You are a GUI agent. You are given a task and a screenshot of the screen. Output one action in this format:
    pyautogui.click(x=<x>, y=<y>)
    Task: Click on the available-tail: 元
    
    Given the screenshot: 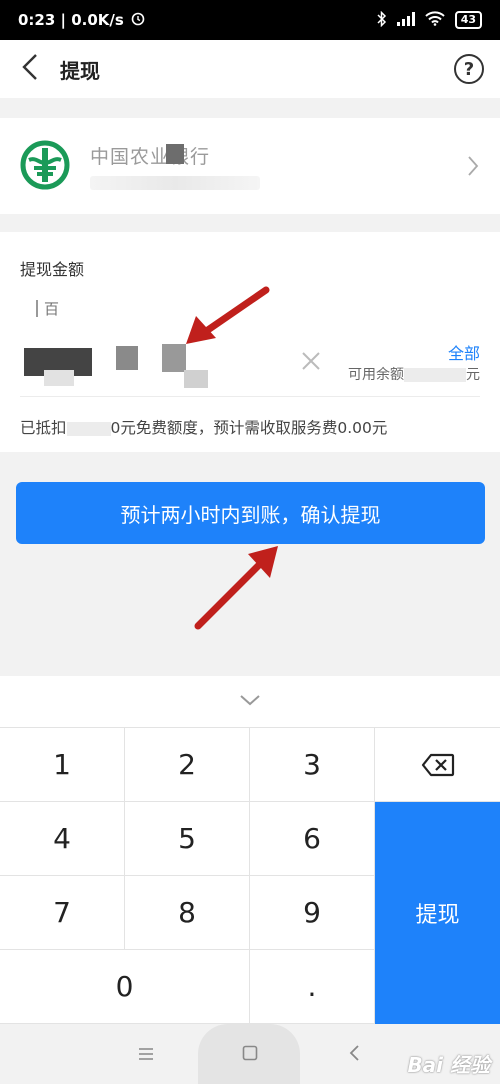 What is the action you would take?
    pyautogui.click(x=473, y=375)
    